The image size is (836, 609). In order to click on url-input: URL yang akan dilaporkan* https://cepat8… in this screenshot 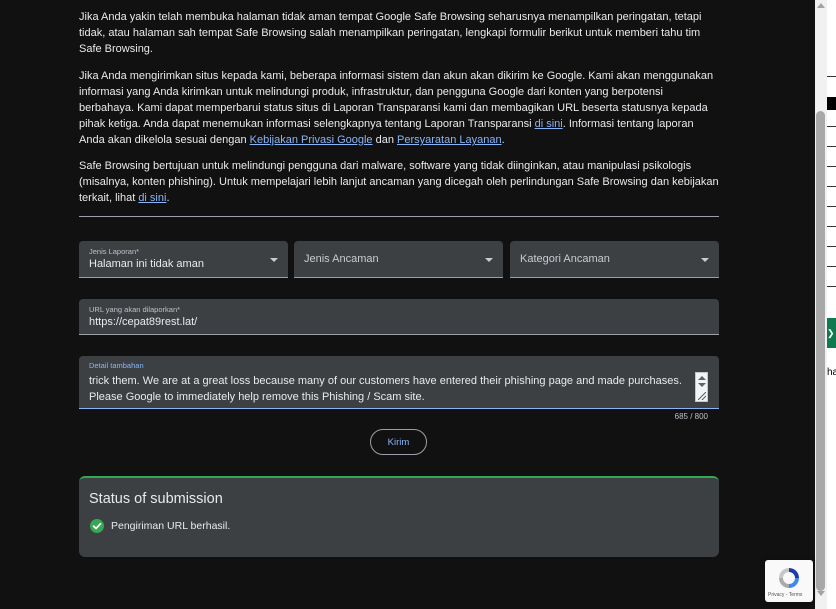, I will do `click(399, 317)`.